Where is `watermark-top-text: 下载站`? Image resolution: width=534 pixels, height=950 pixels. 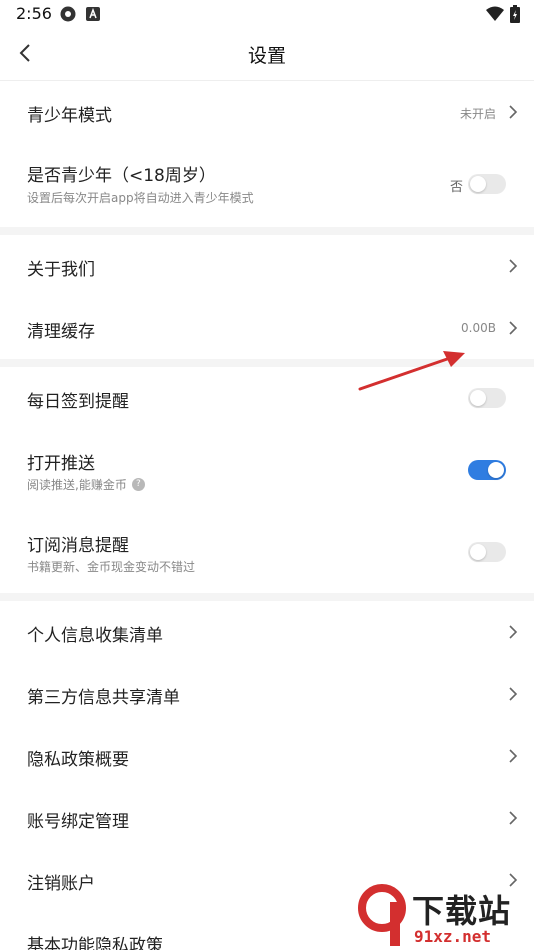 watermark-top-text: 下载站 is located at coordinates (462, 911).